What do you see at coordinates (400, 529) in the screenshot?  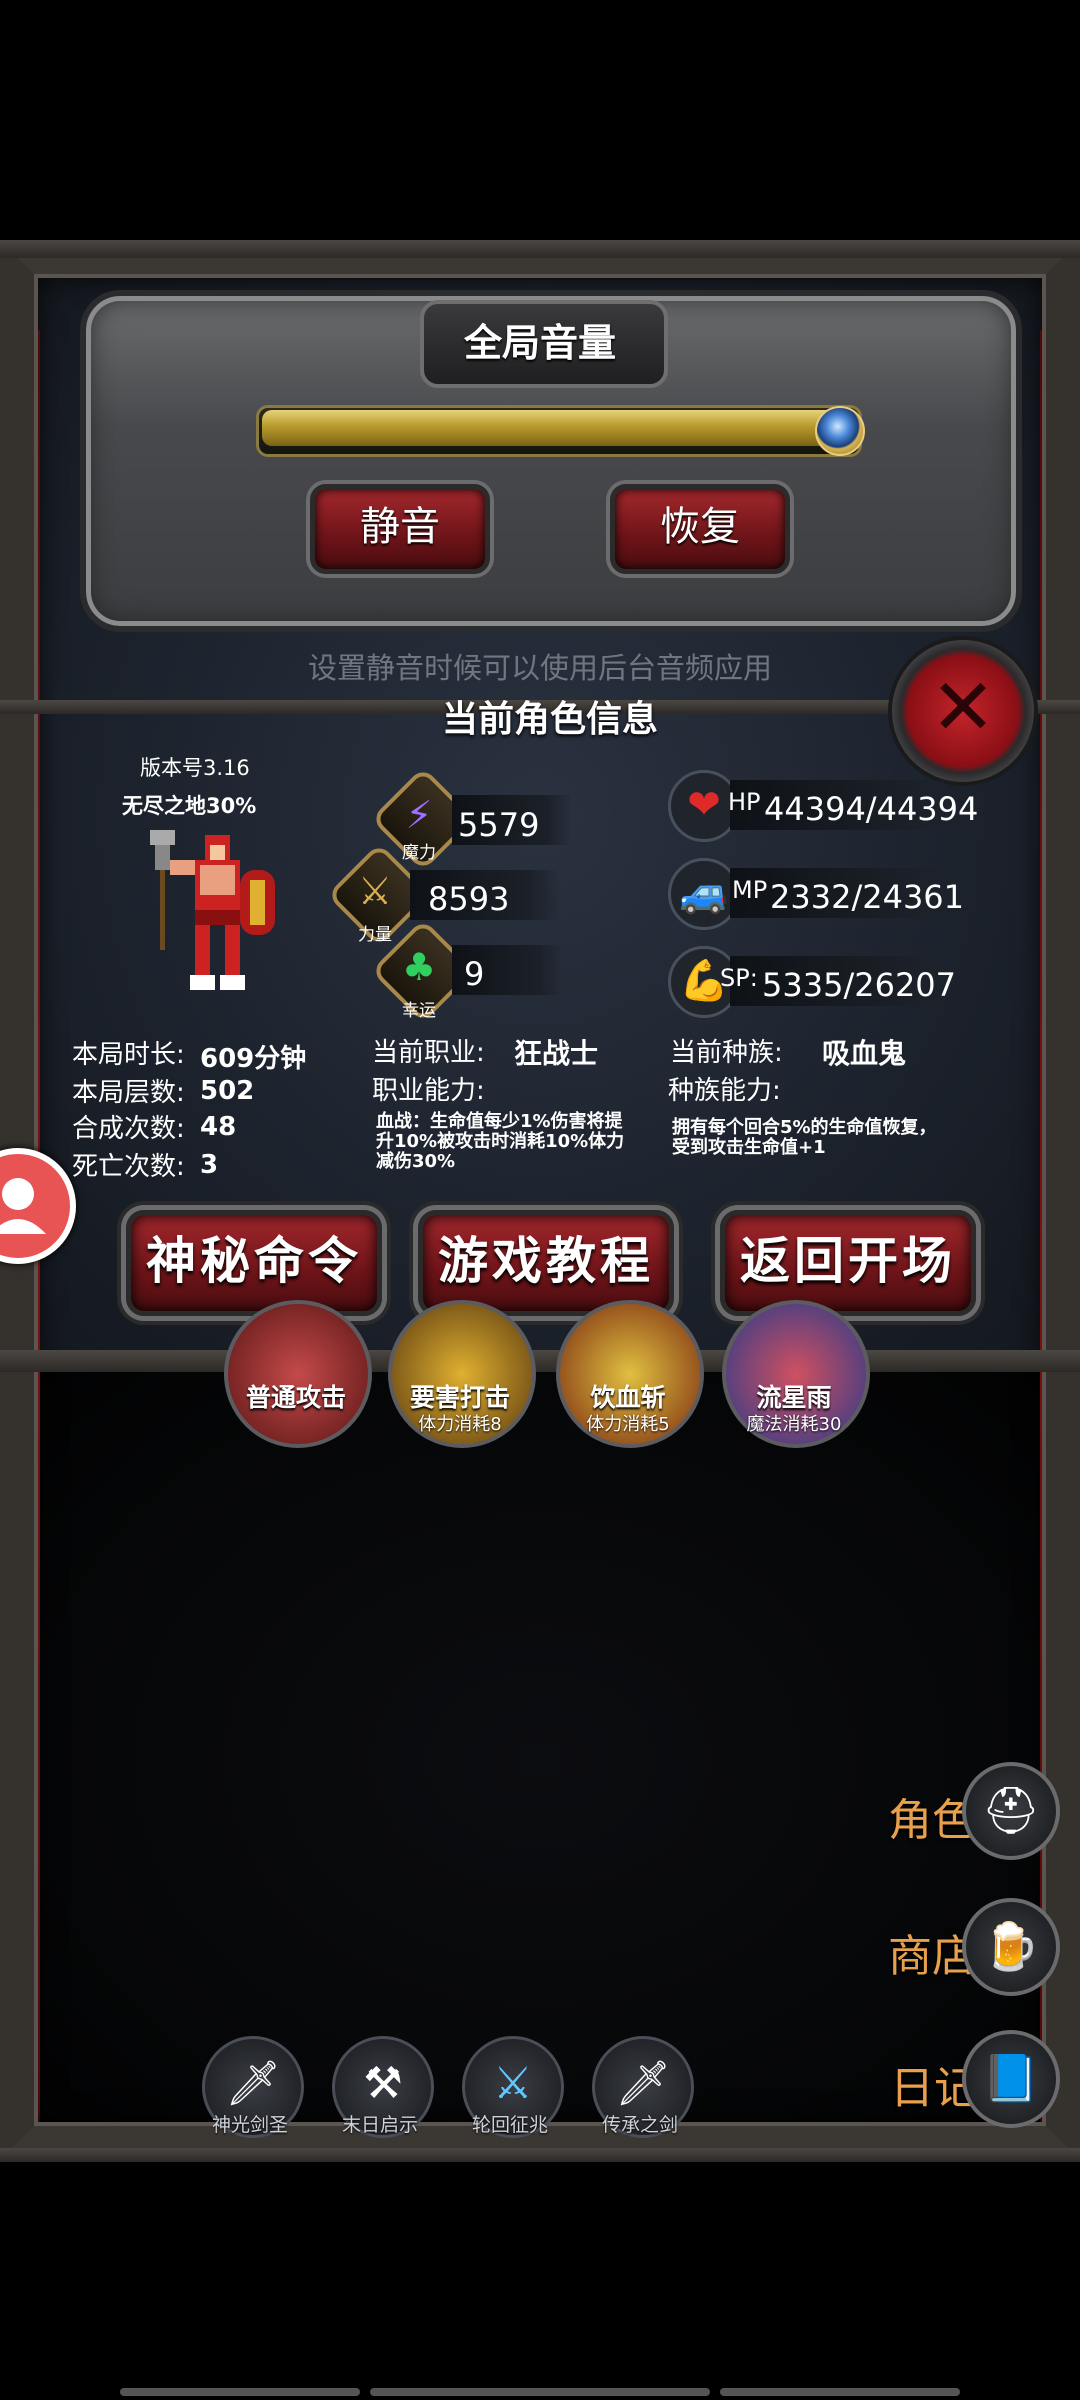 I see `mute-button: 静音` at bounding box center [400, 529].